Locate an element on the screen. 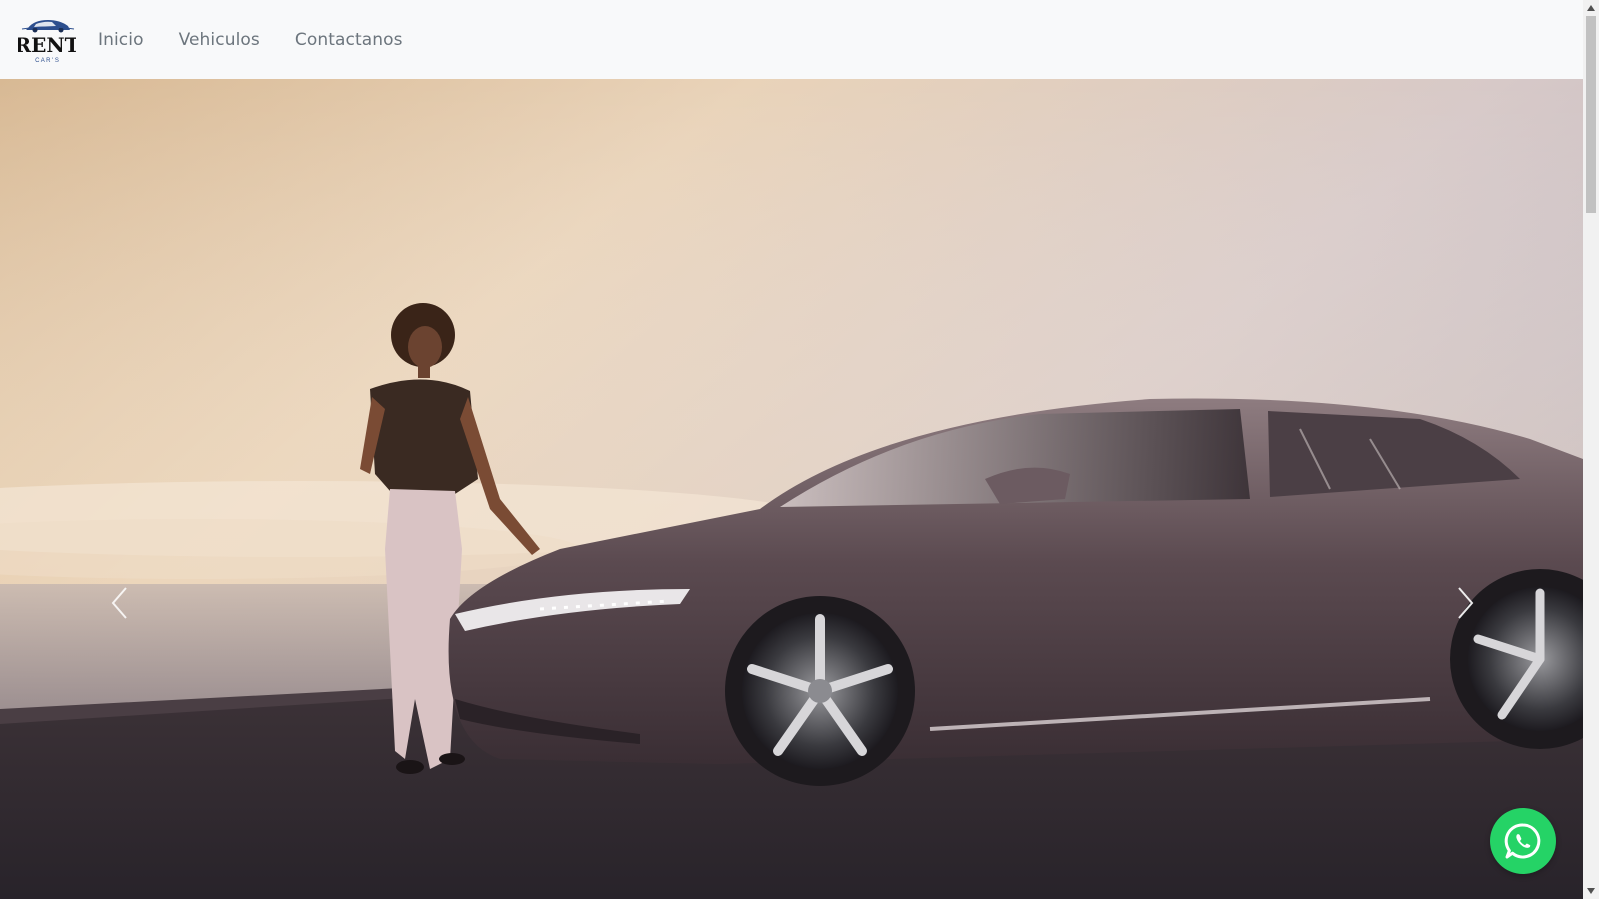  carousel-next-button is located at coordinates (1465, 603).